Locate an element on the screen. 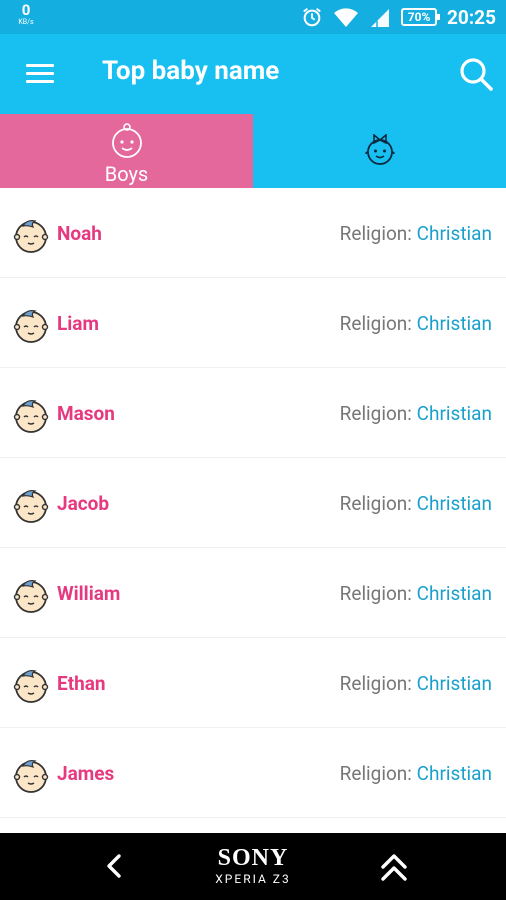 Image resolution: width=506 pixels, height=900 pixels. battery-level: 70% is located at coordinates (419, 17).